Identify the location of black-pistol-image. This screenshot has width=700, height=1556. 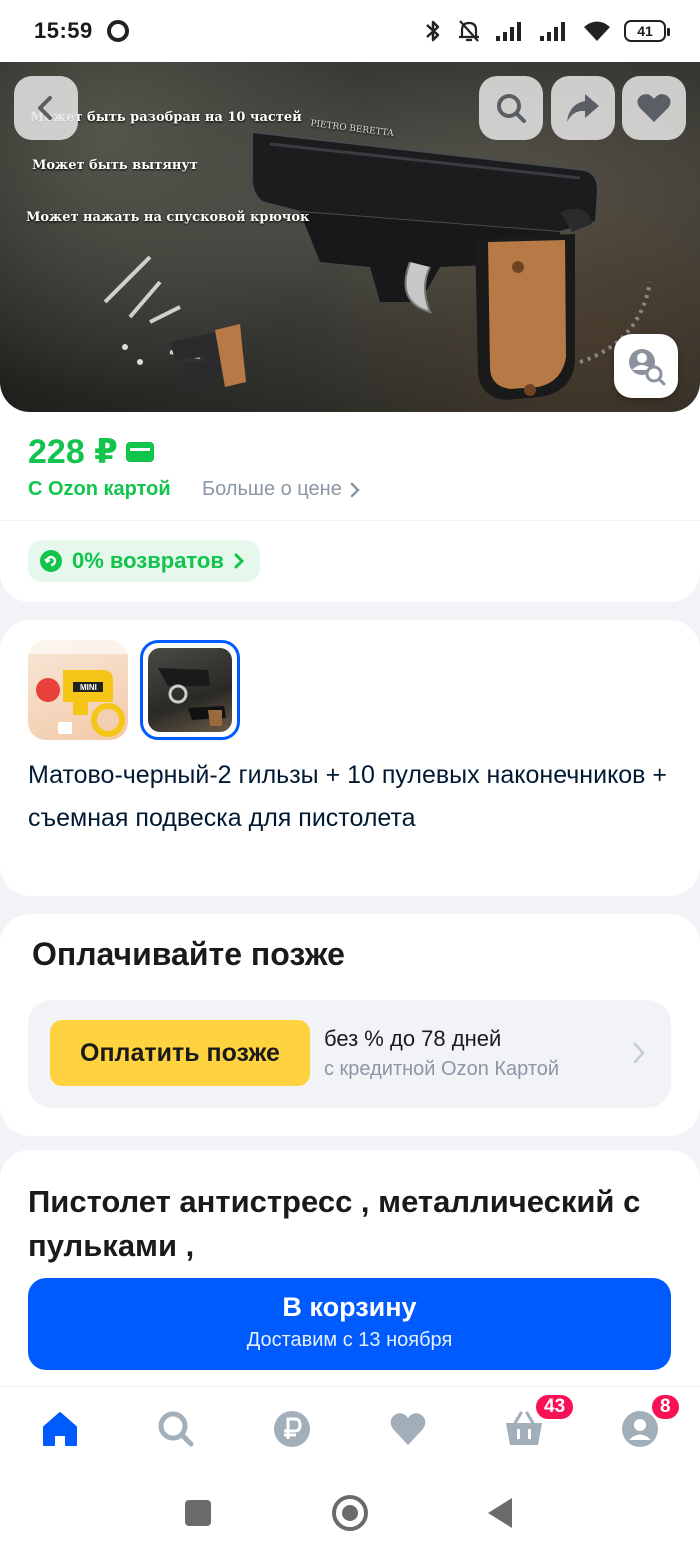
(190, 690).